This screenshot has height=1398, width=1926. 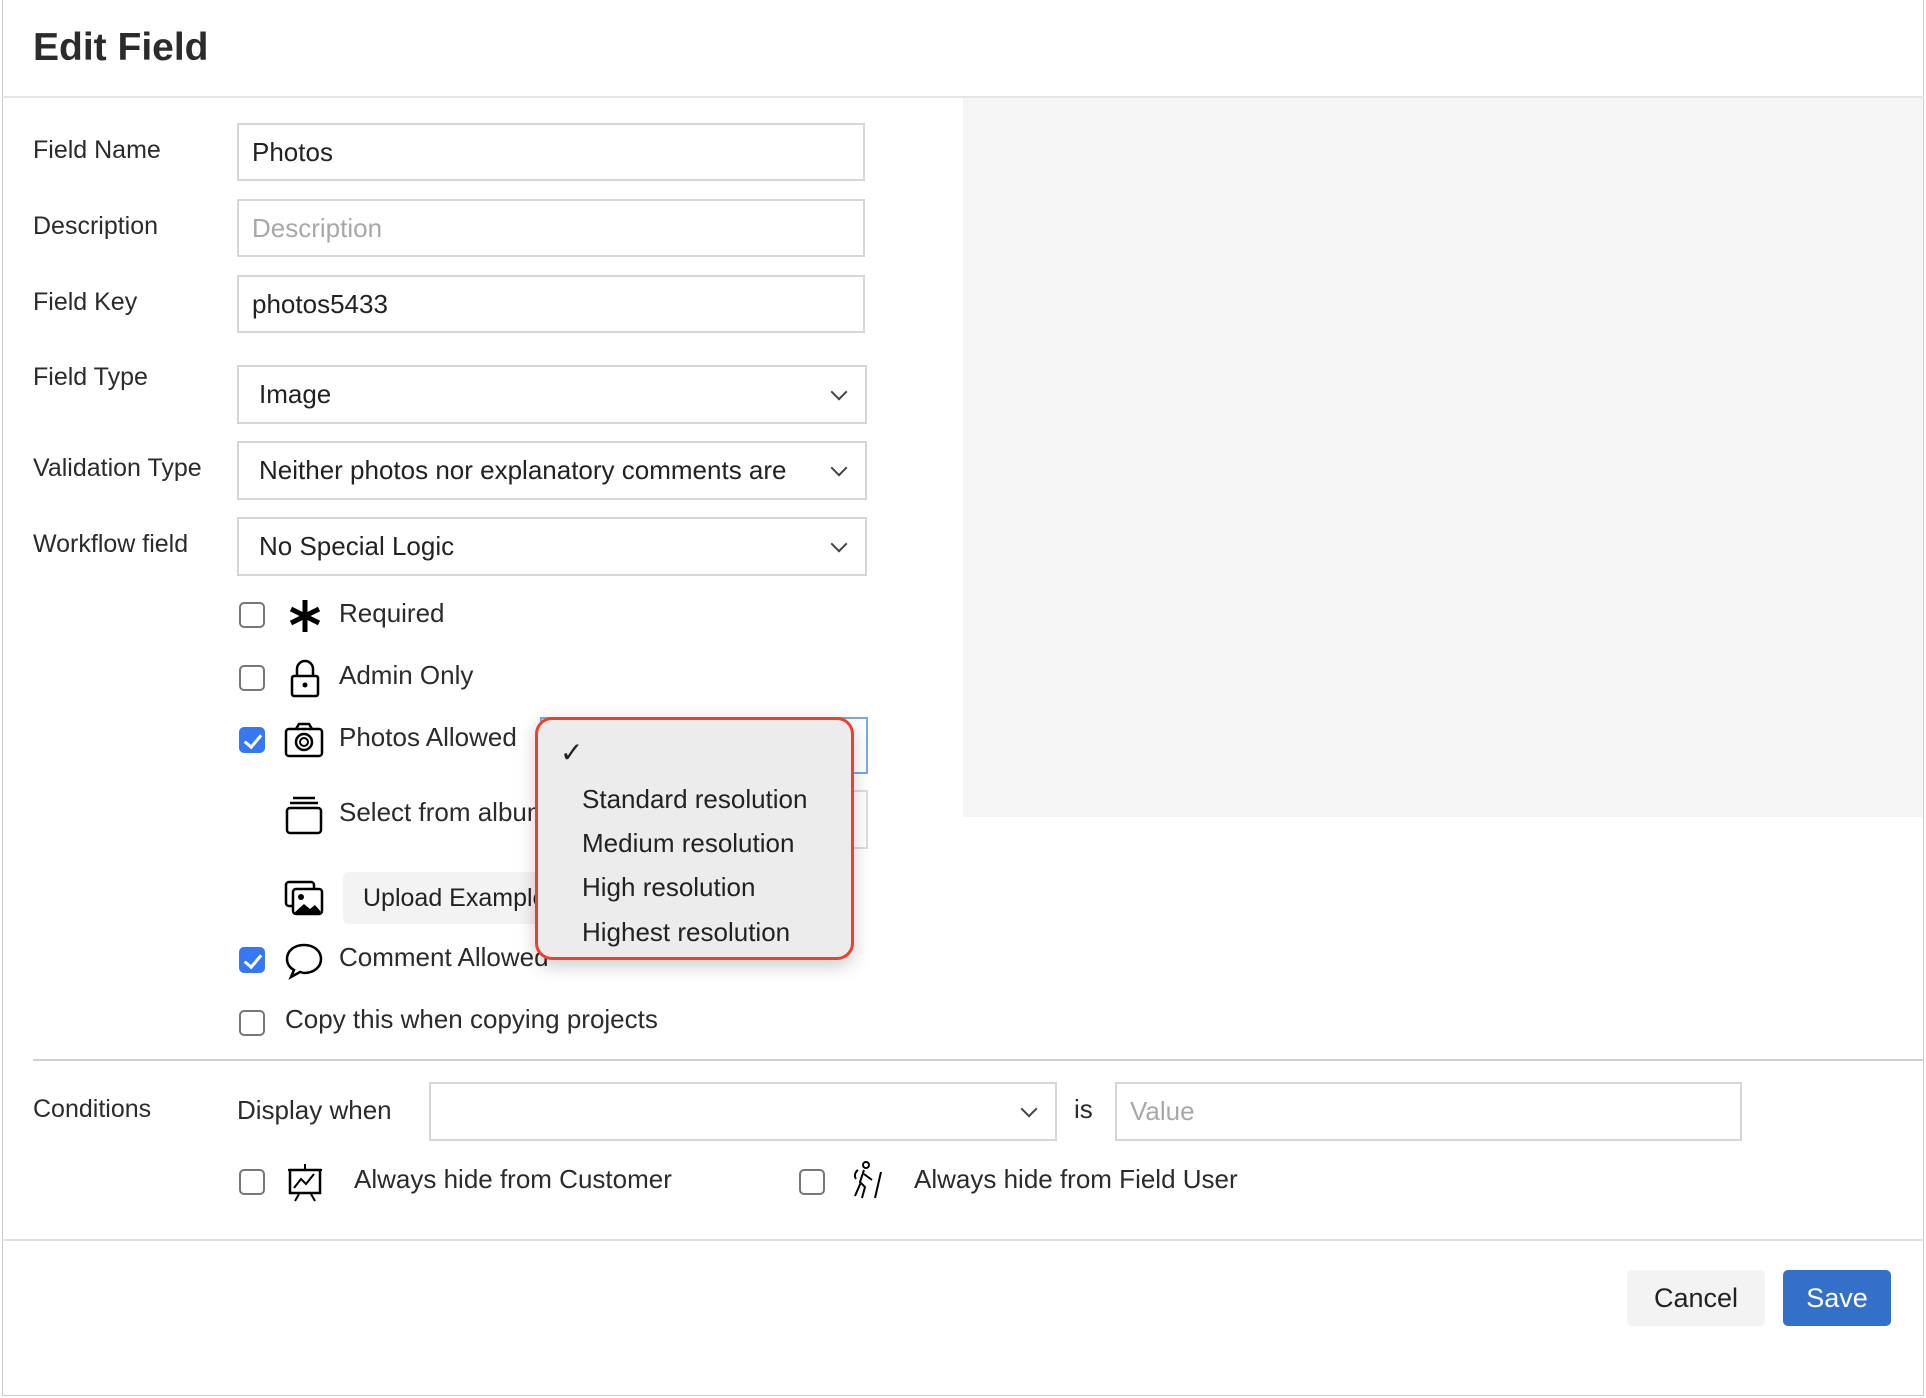 What do you see at coordinates (471, 1019) in the screenshot?
I see `copy-projects-label: Copy this when copying projects` at bounding box center [471, 1019].